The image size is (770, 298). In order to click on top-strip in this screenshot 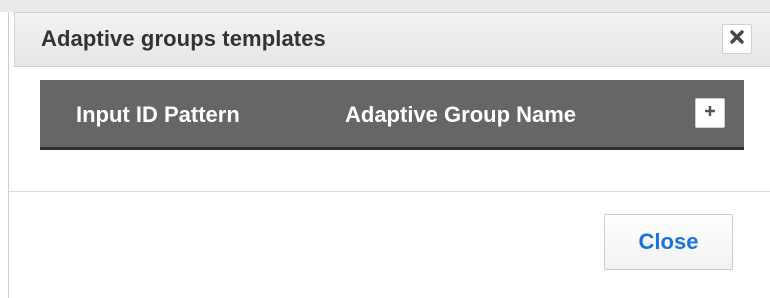, I will do `click(385, 6)`.